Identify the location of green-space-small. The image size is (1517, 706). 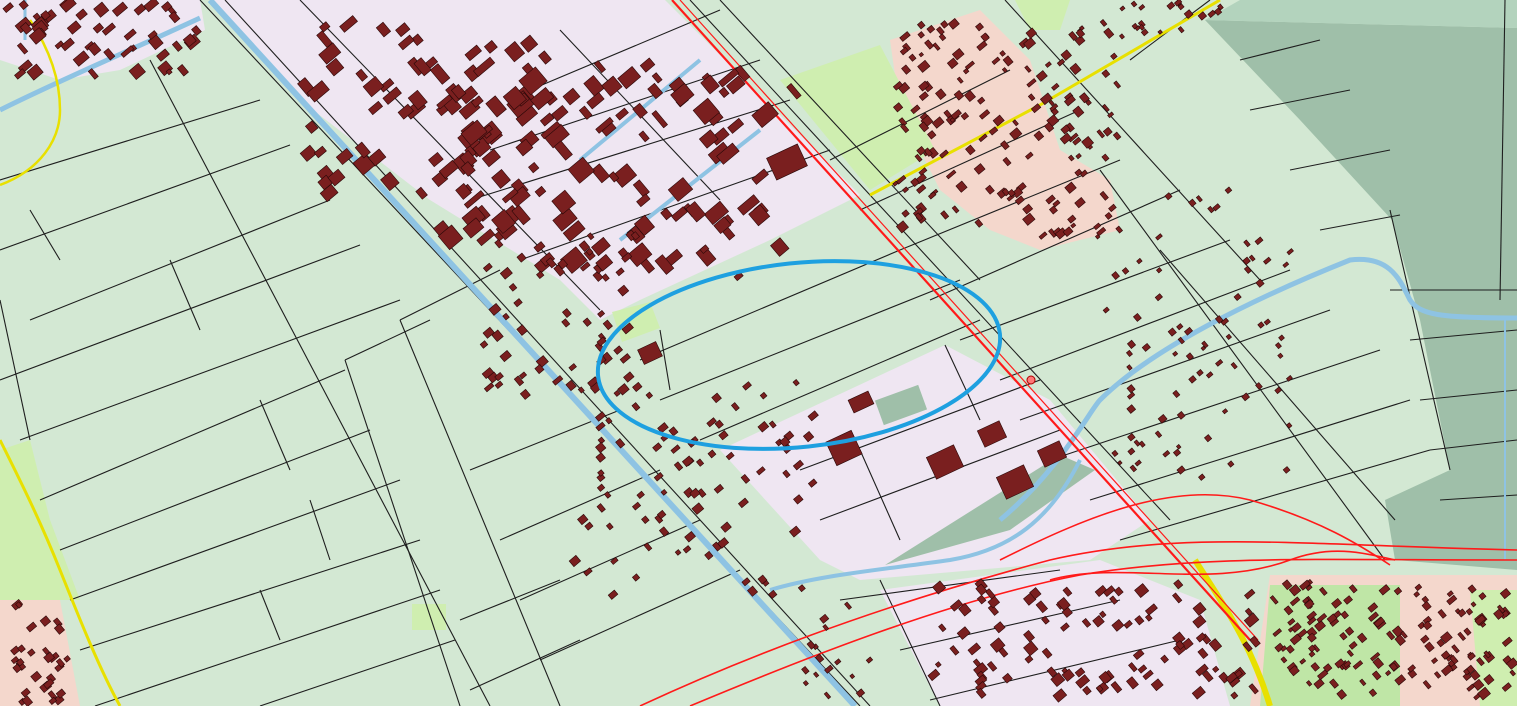
(429, 617).